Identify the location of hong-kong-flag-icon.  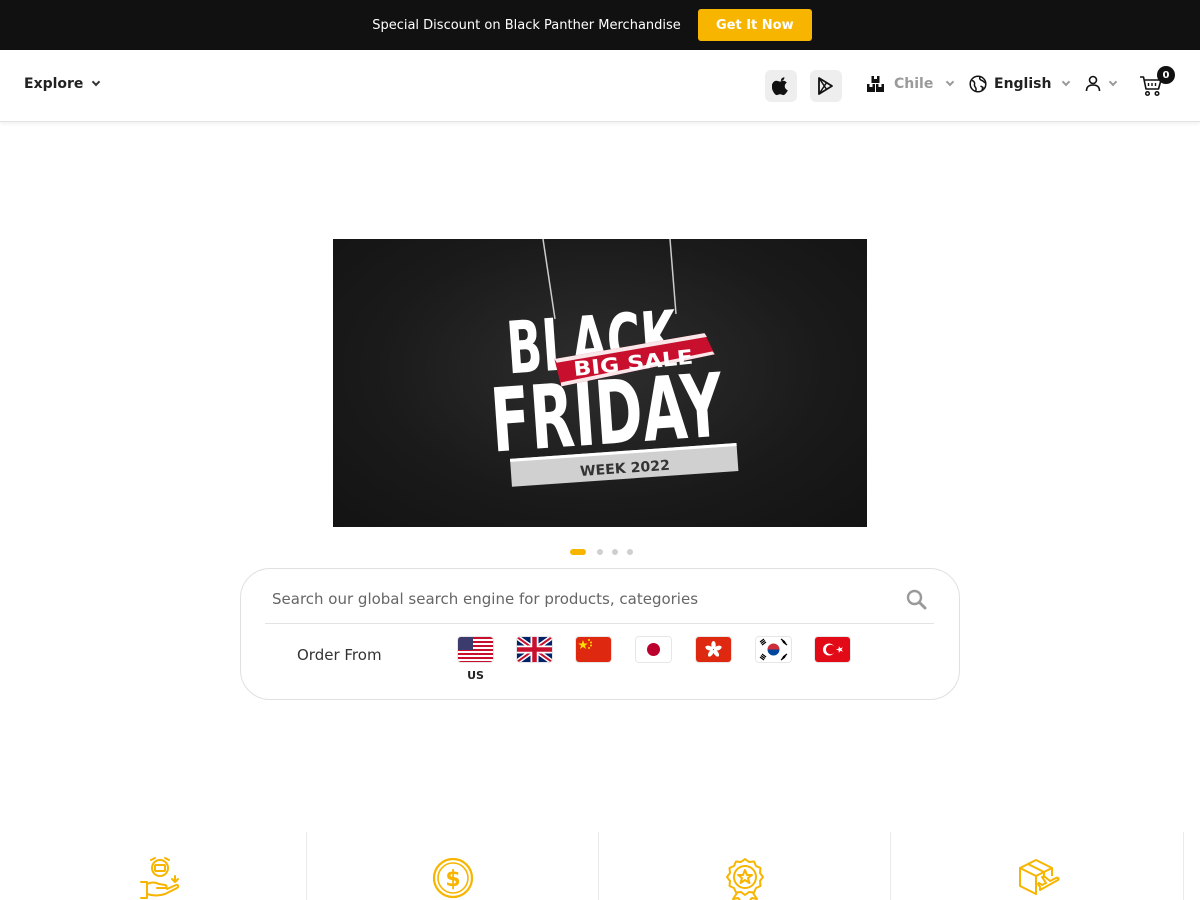
(713, 649).